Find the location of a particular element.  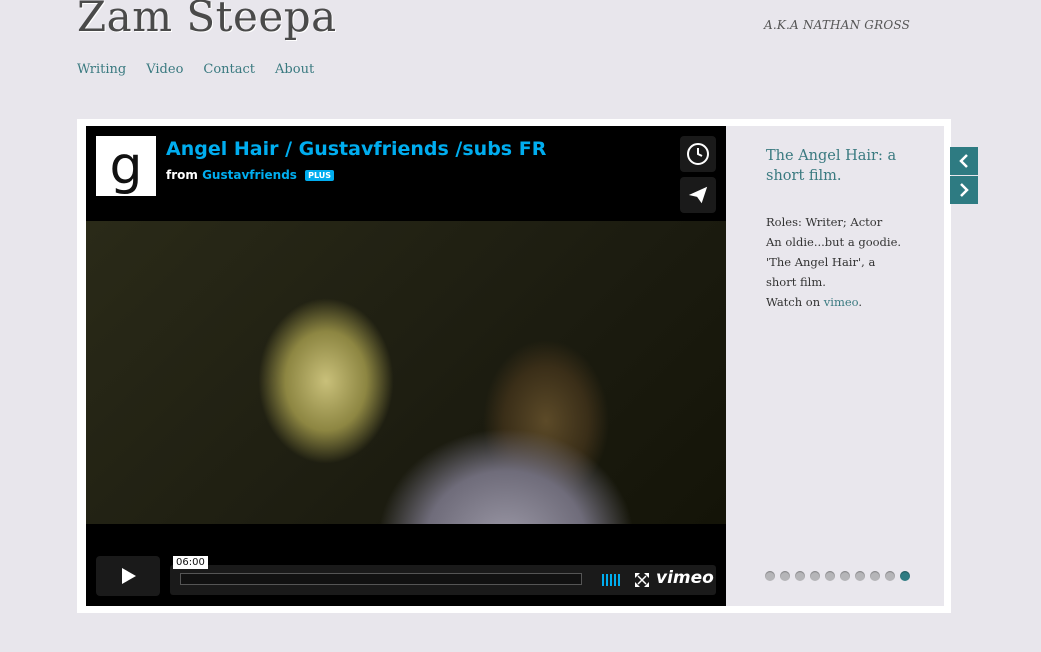

clock-icon is located at coordinates (698, 154).